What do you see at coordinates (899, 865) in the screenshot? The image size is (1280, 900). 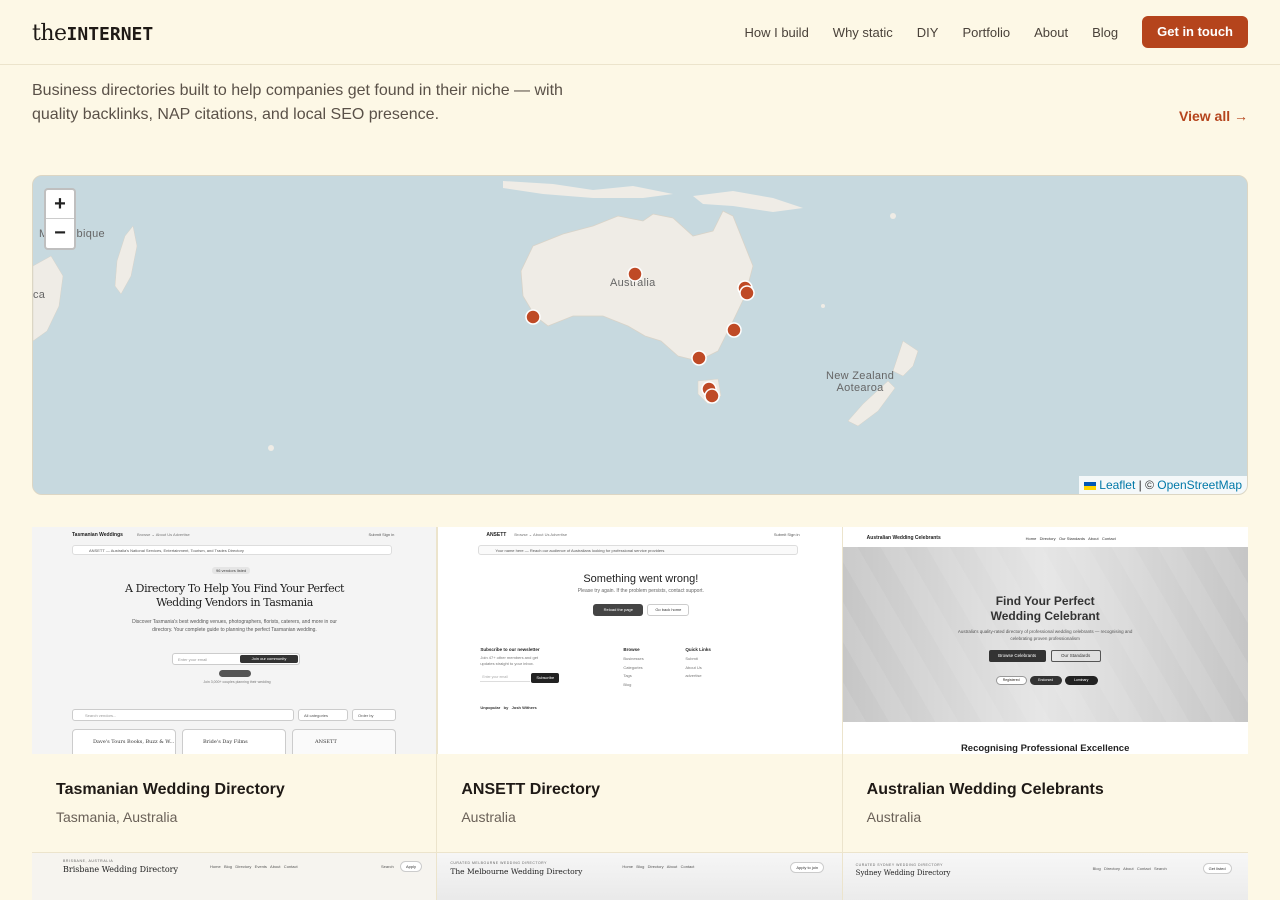 I see `thumb-kicker: CURATED SYDNEY WEDDING DIRECTORY` at bounding box center [899, 865].